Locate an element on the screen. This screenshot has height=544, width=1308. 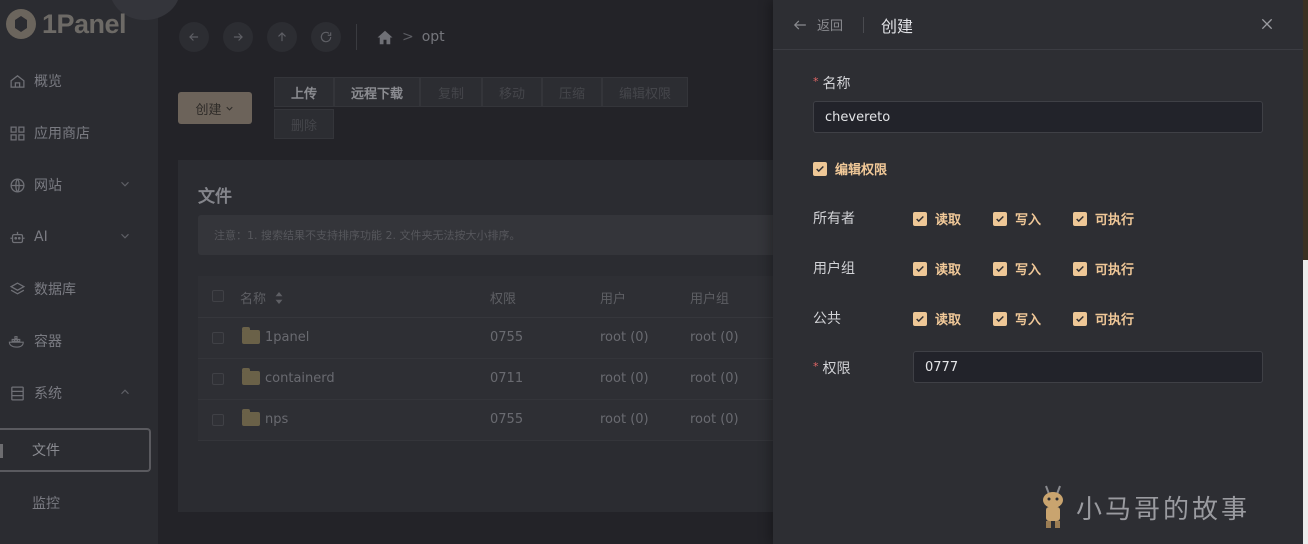
sidebar-item-website: 网站 is located at coordinates (79, 185).